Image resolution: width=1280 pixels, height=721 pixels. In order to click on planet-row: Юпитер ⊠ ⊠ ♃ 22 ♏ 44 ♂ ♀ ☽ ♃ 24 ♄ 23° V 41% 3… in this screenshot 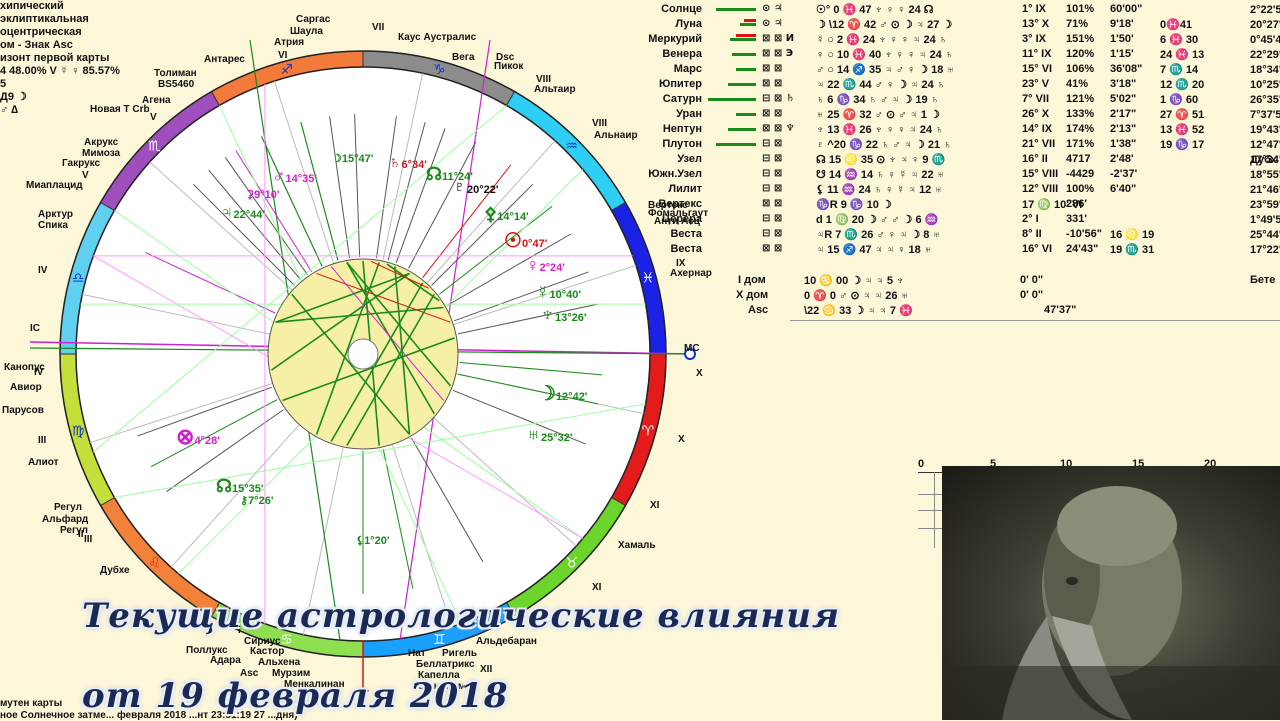, I will do `click(953, 85)`.